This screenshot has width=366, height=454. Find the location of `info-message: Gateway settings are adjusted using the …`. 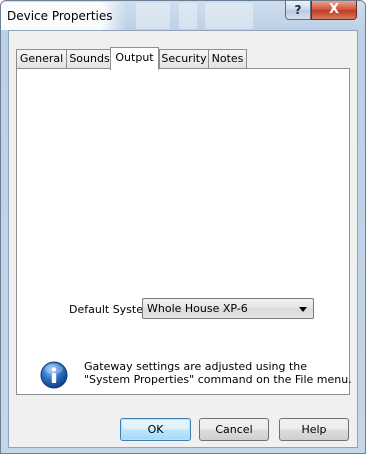

info-message: Gateway settings are adjusted using the … is located at coordinates (218, 373).